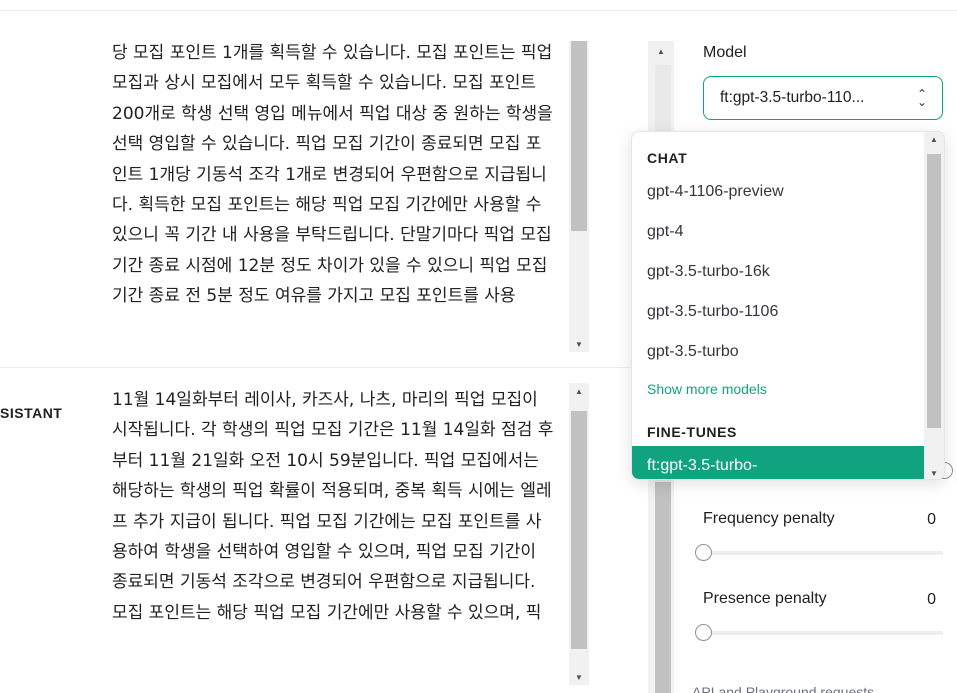 The width and height of the screenshot is (957, 693). Describe the element at coordinates (708, 272) in the screenshot. I see `model-option: gpt-3.5-turbo-16k` at that location.